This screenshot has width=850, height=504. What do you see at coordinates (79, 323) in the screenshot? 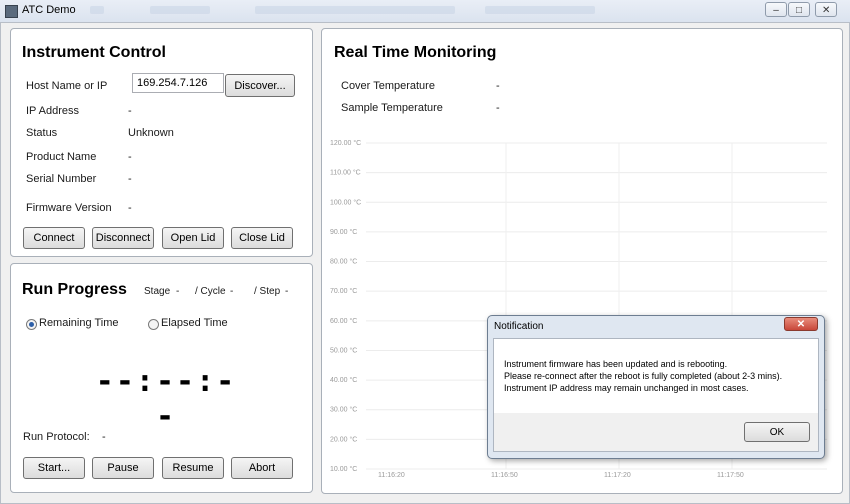
I see `remaining-time-label: Remaining Time` at bounding box center [79, 323].